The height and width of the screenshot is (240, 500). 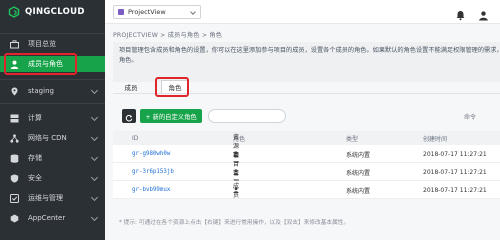 What do you see at coordinates (236, 191) in the screenshot?
I see `role-name: 成员` at bounding box center [236, 191].